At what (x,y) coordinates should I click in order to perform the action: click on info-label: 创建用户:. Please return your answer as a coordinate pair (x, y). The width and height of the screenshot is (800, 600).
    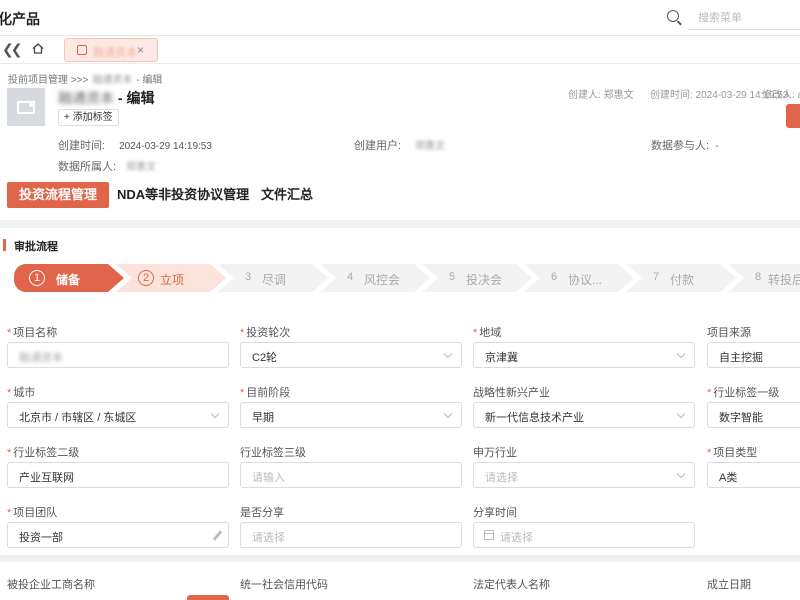
    Looking at the image, I should click on (378, 146).